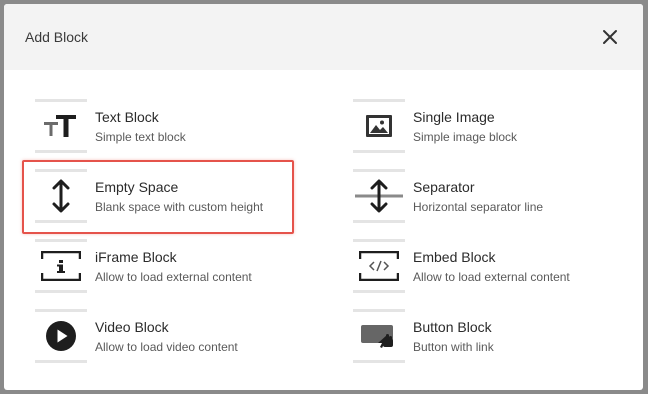 The height and width of the screenshot is (394, 648). I want to click on block-description: Simple text block, so click(140, 136).